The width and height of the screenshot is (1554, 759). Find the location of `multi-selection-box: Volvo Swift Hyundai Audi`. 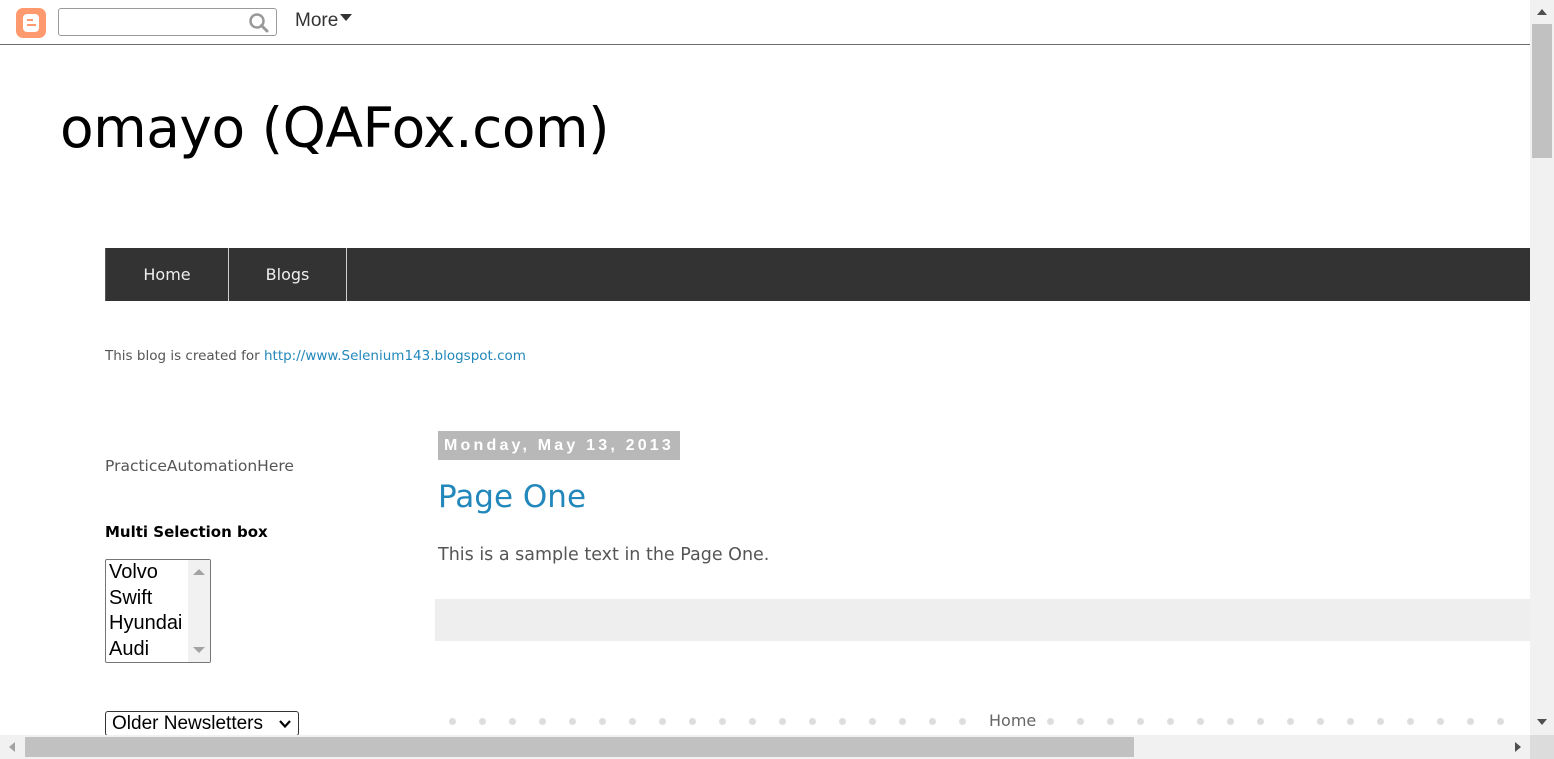

multi-selection-box: Volvo Swift Hyundai Audi is located at coordinates (158, 611).